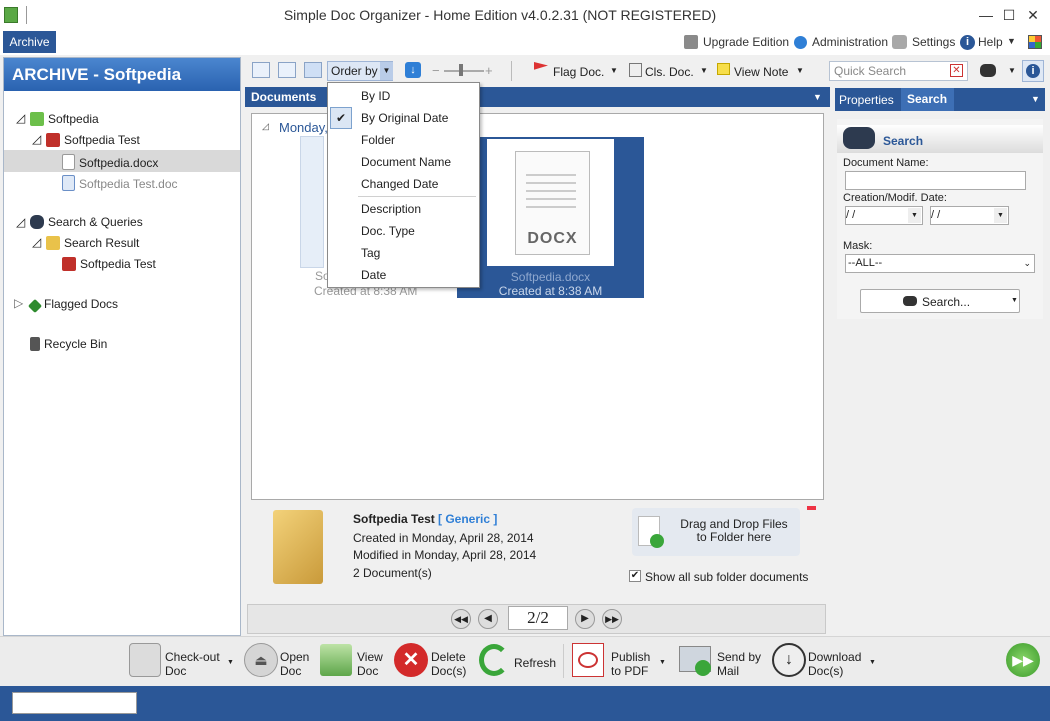 This screenshot has width=1050, height=721. Describe the element at coordinates (872, 662) in the screenshot. I see `download-chevron-down-icon: ▼` at that location.